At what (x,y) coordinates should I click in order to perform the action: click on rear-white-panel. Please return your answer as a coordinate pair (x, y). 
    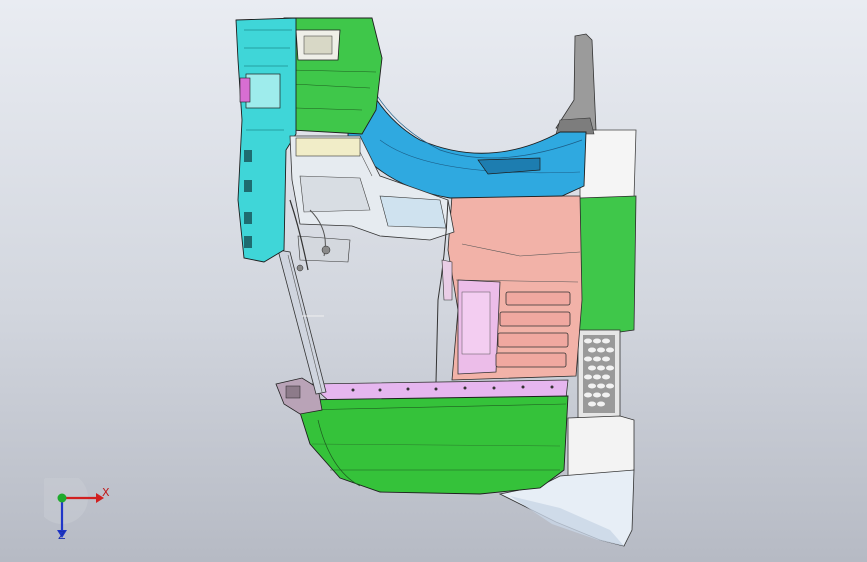
    Looking at the image, I should click on (608, 165).